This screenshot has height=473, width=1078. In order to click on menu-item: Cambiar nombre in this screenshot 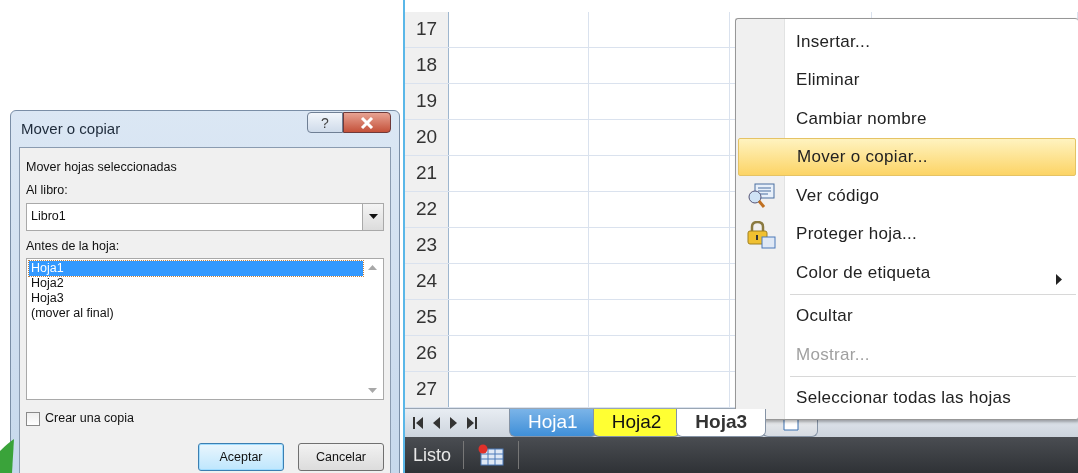, I will do `click(907, 118)`.